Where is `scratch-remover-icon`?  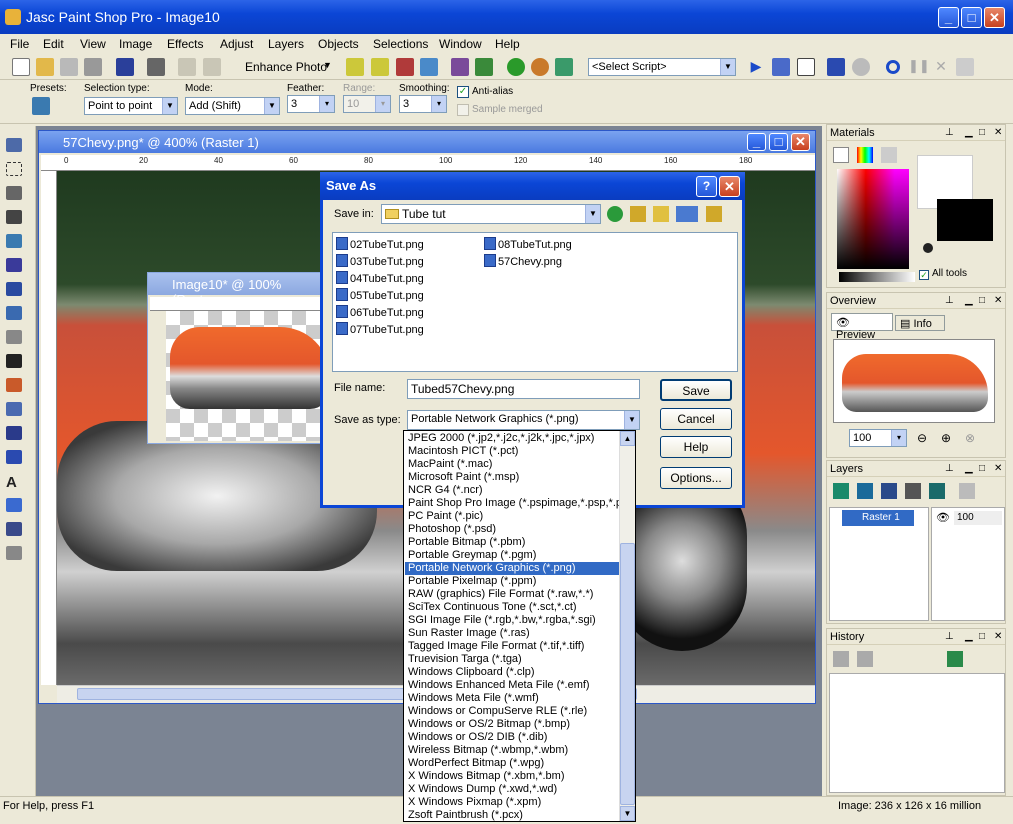
scratch-remover-icon is located at coordinates (14, 337).